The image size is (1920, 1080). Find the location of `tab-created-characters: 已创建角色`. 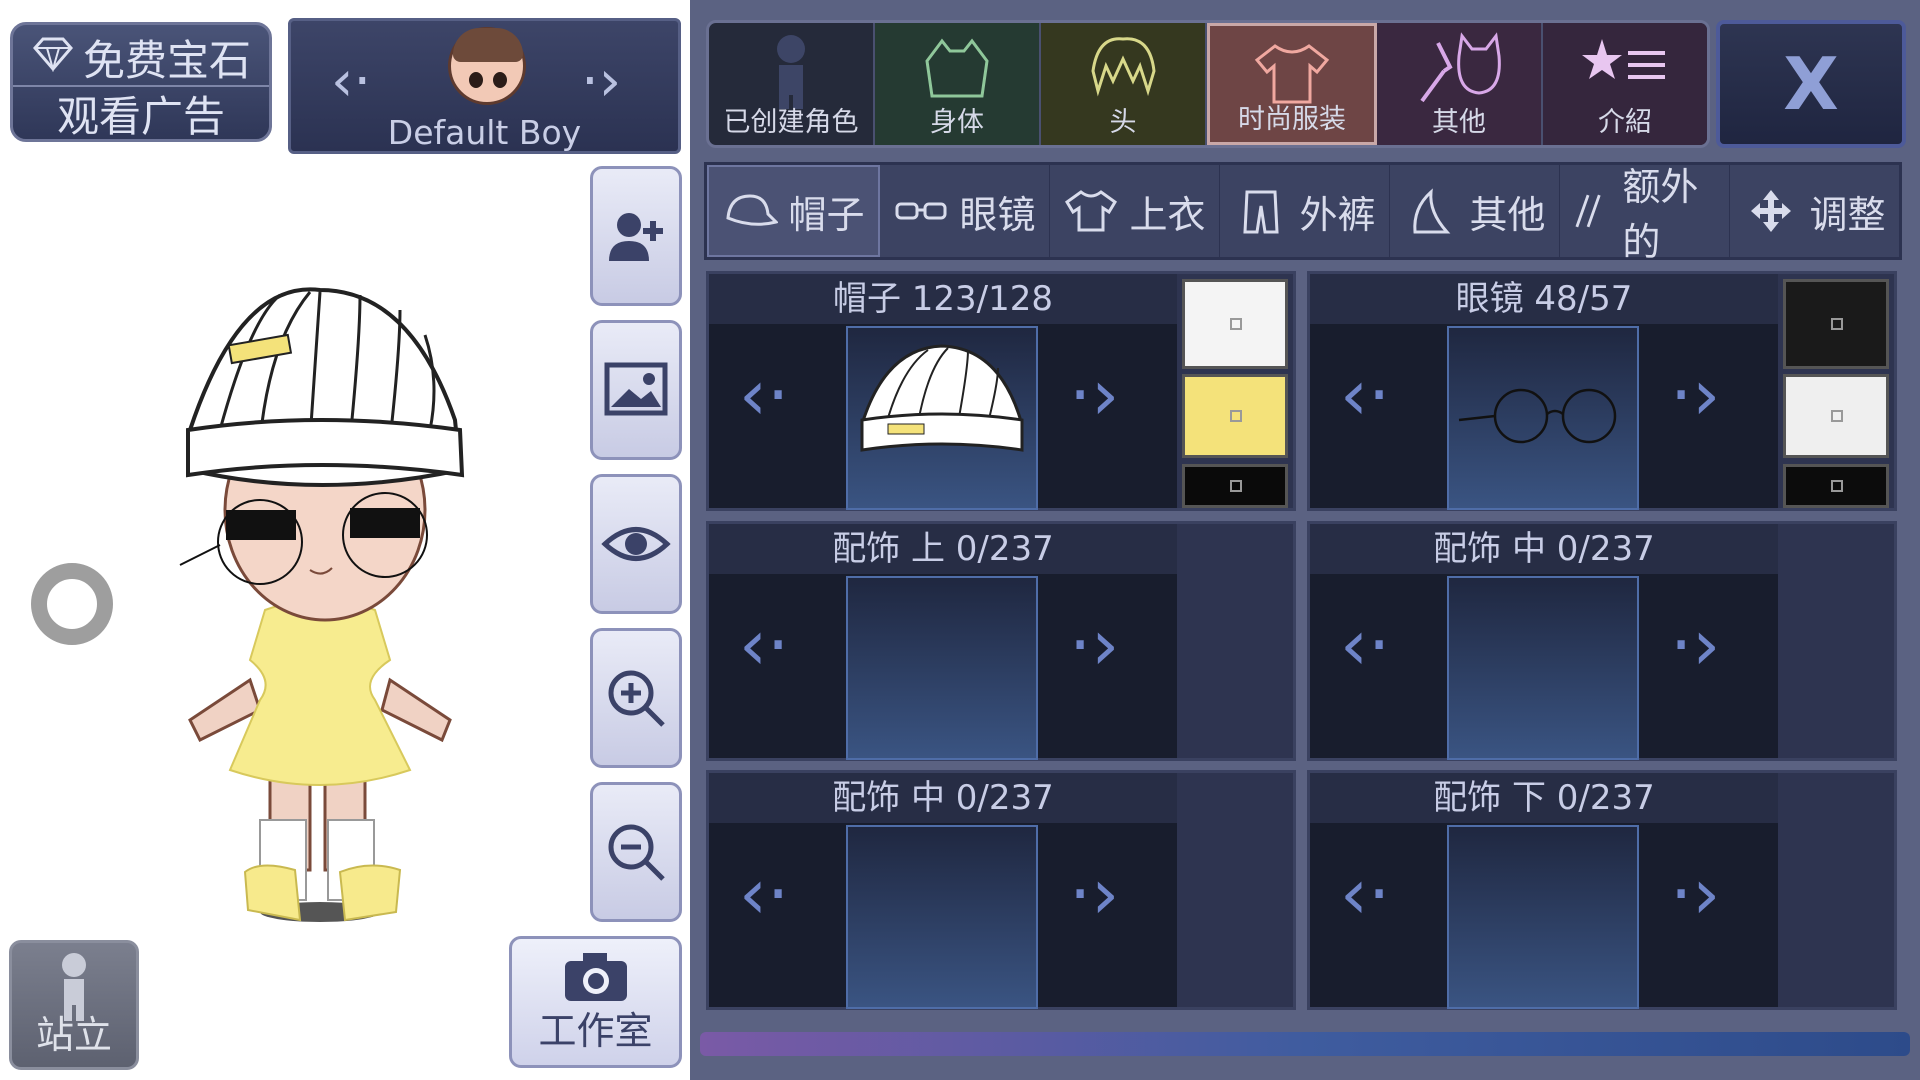

tab-created-characters: 已创建角色 is located at coordinates (792, 84).